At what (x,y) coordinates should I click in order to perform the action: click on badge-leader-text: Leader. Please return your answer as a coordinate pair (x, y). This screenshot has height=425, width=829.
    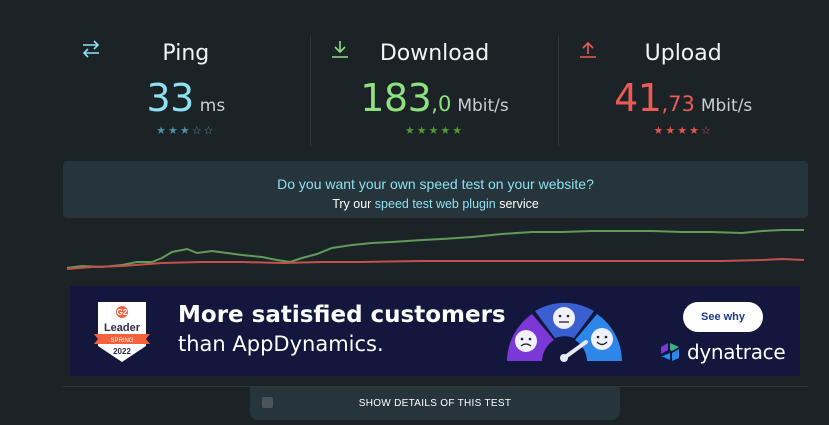
    Looking at the image, I should click on (122, 328).